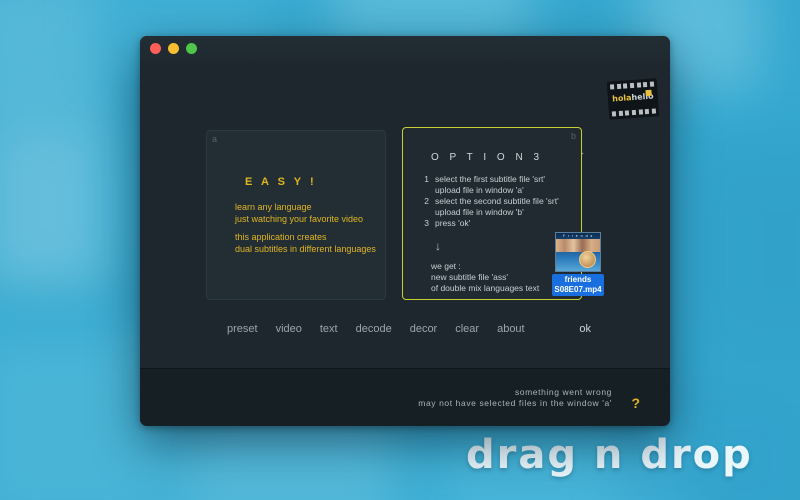 Image resolution: width=800 pixels, height=500 pixels. What do you see at coordinates (329, 329) in the screenshot?
I see `menu-item-text: text` at bounding box center [329, 329].